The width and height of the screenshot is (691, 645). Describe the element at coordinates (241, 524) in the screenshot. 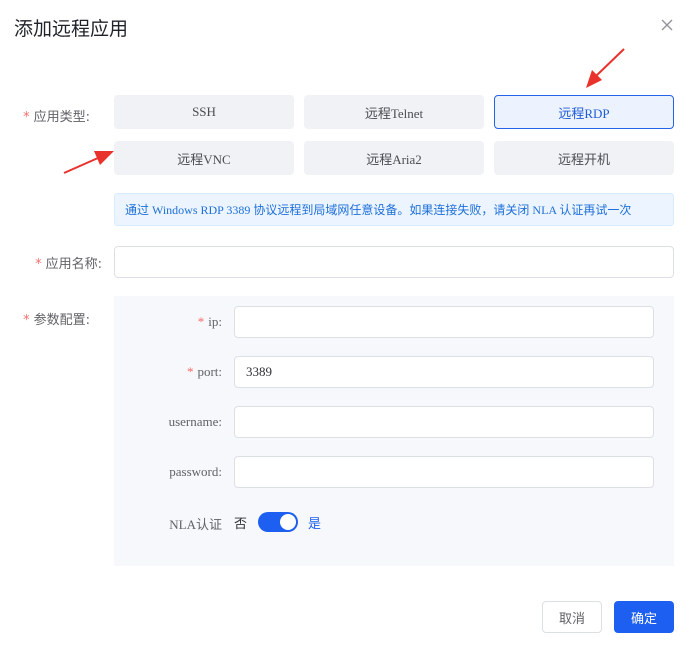

I see `nla-off-text: 否` at that location.